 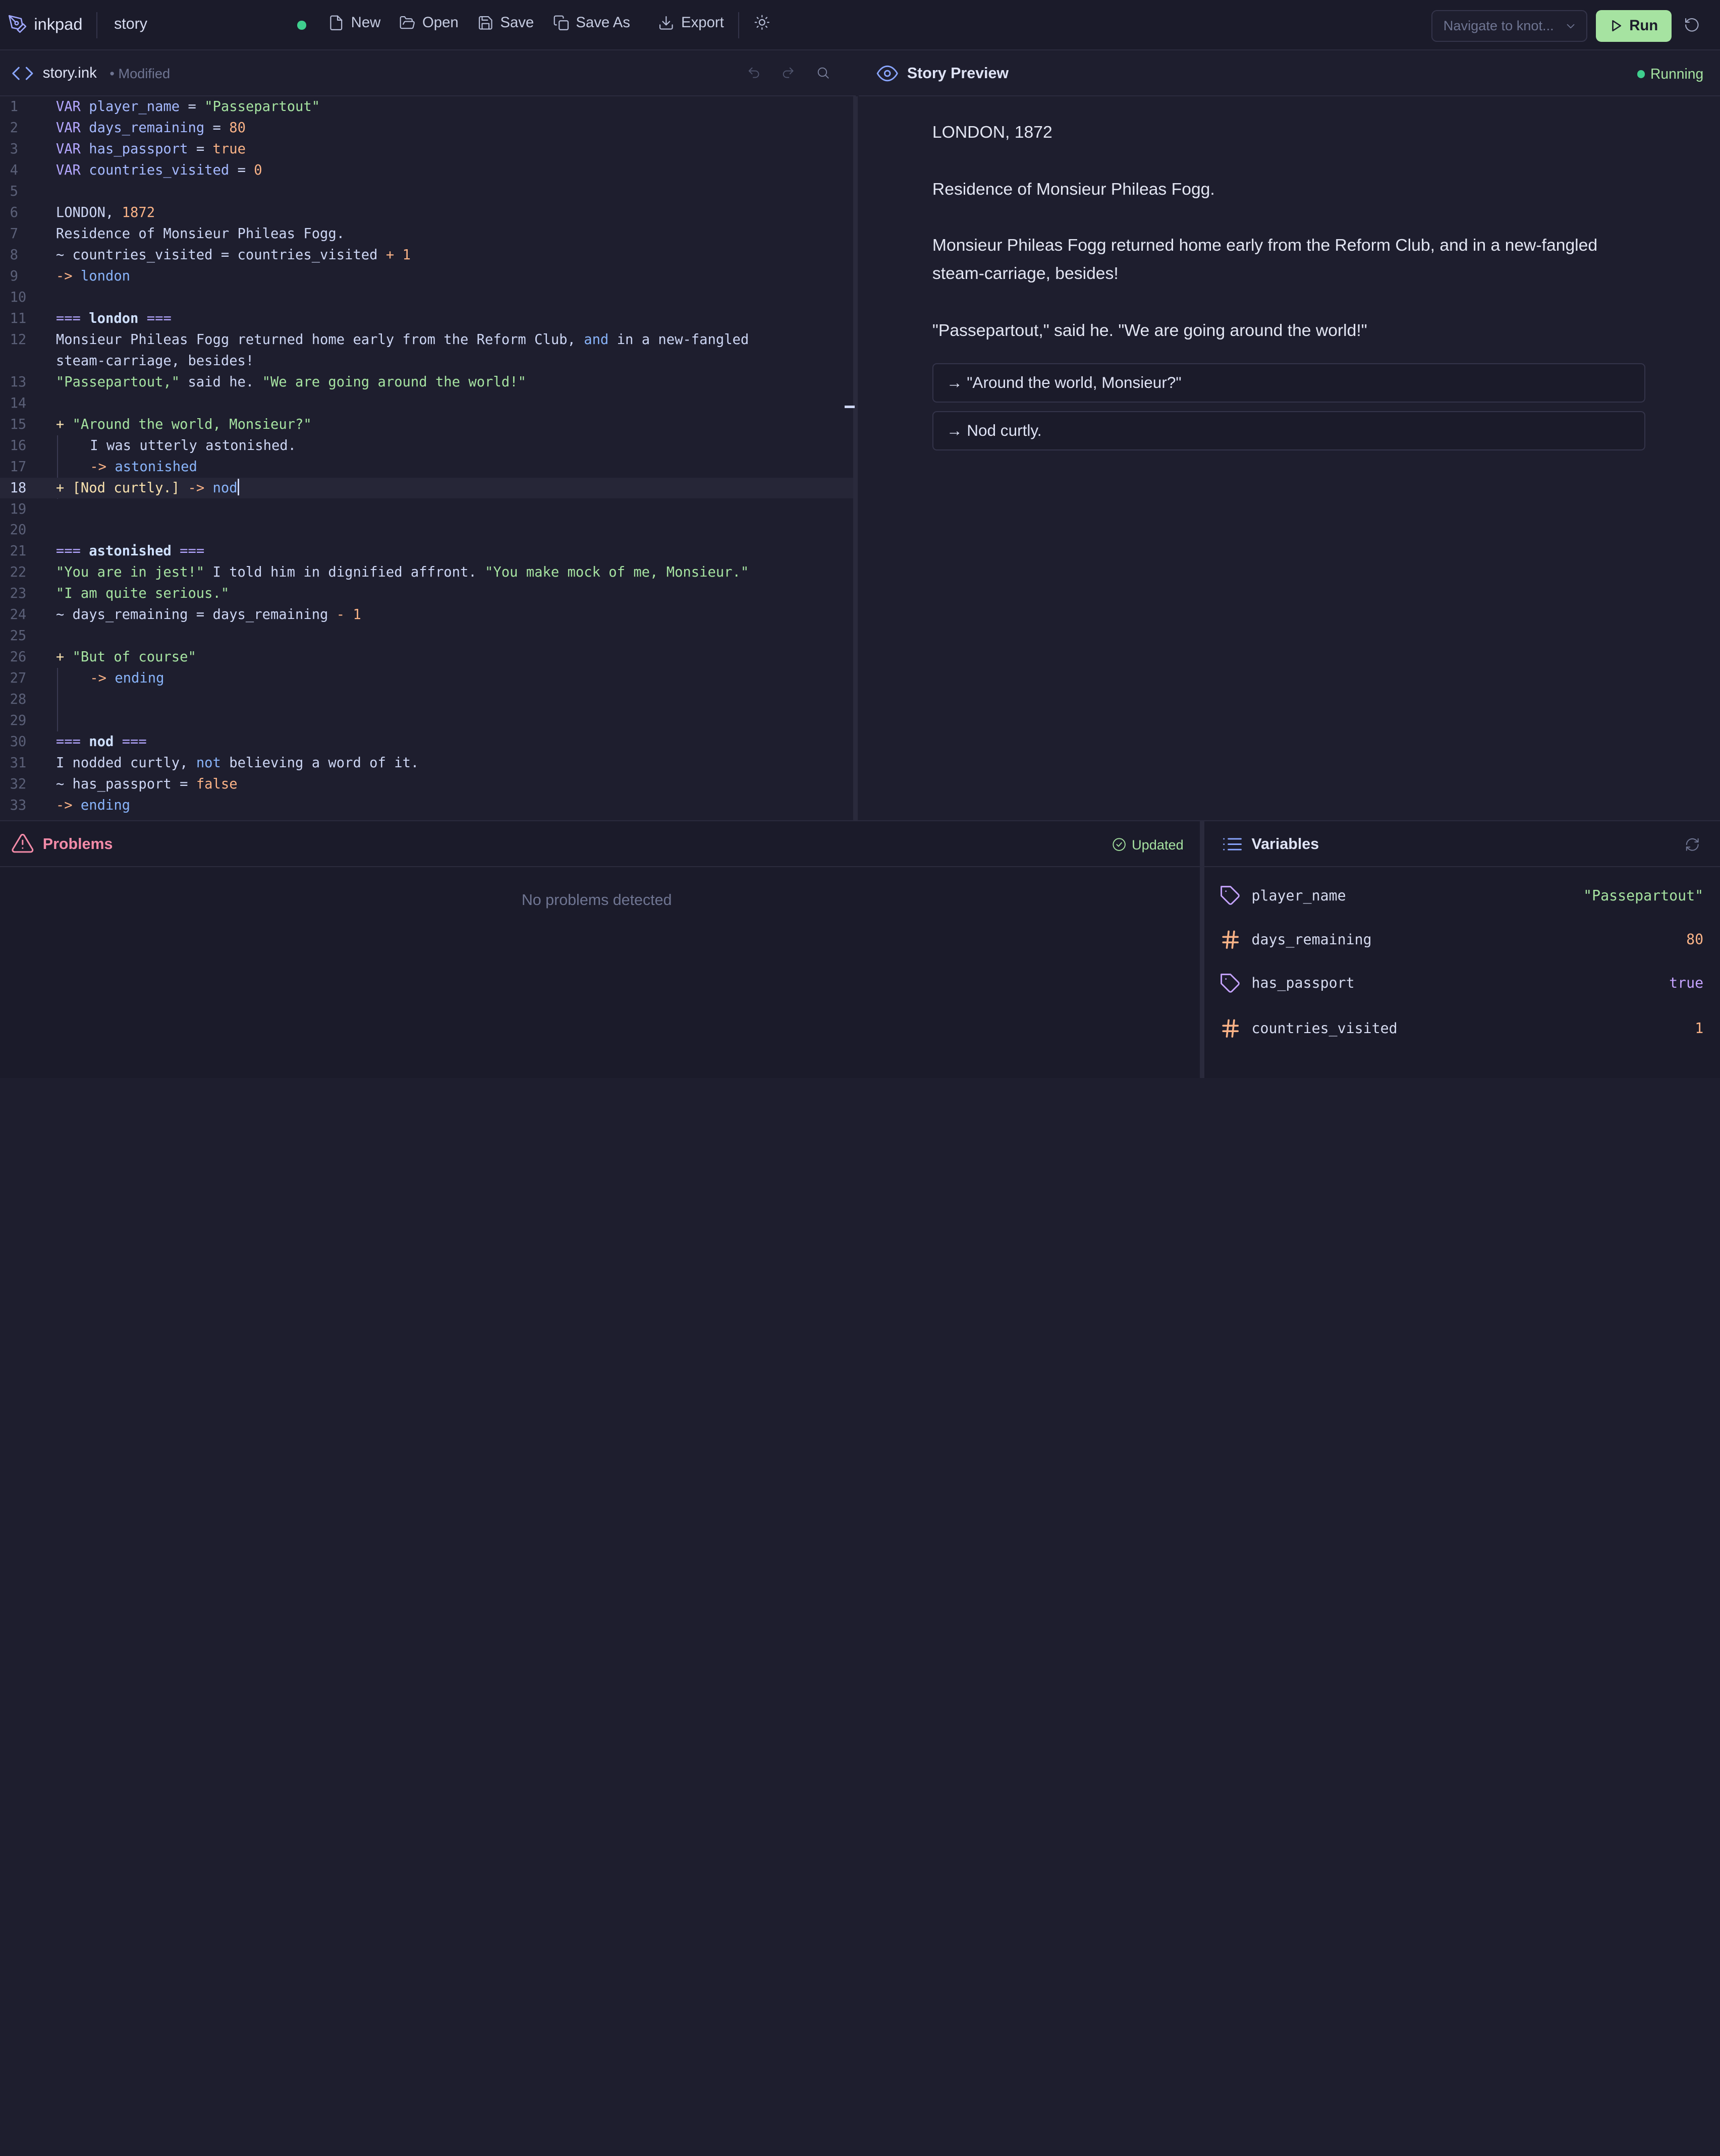 What do you see at coordinates (165, 107) in the screenshot?
I see `code-line: 1 VAR player_name = "Passepartout"` at bounding box center [165, 107].